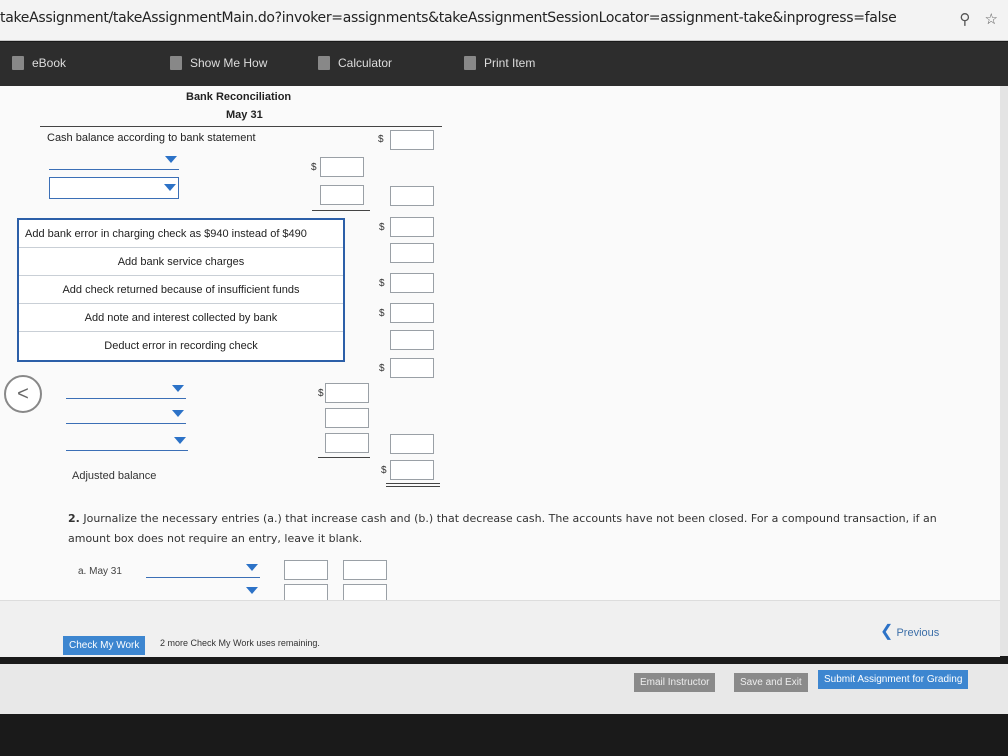 The image size is (1008, 756). Describe the element at coordinates (918, 633) in the screenshot. I see `previous-label: Previous` at that location.